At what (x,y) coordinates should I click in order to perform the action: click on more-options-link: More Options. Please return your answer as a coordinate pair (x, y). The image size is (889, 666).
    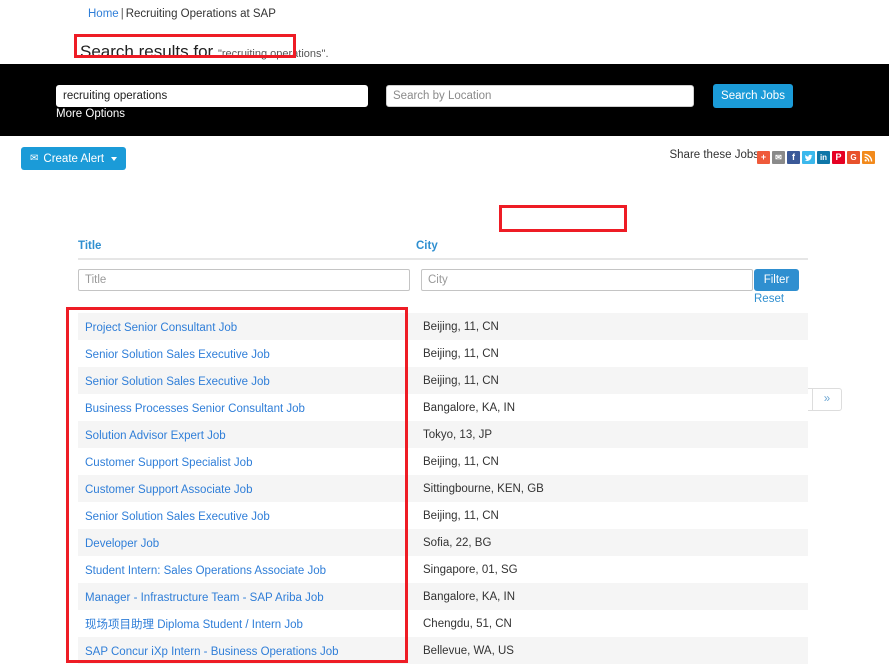
    Looking at the image, I should click on (90, 114).